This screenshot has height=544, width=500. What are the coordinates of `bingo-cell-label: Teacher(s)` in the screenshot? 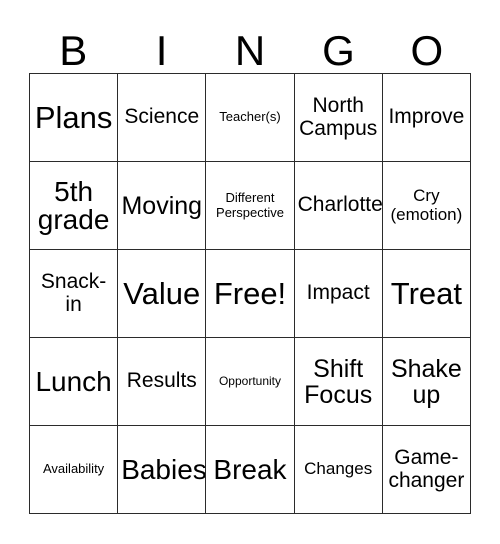 It's located at (250, 117).